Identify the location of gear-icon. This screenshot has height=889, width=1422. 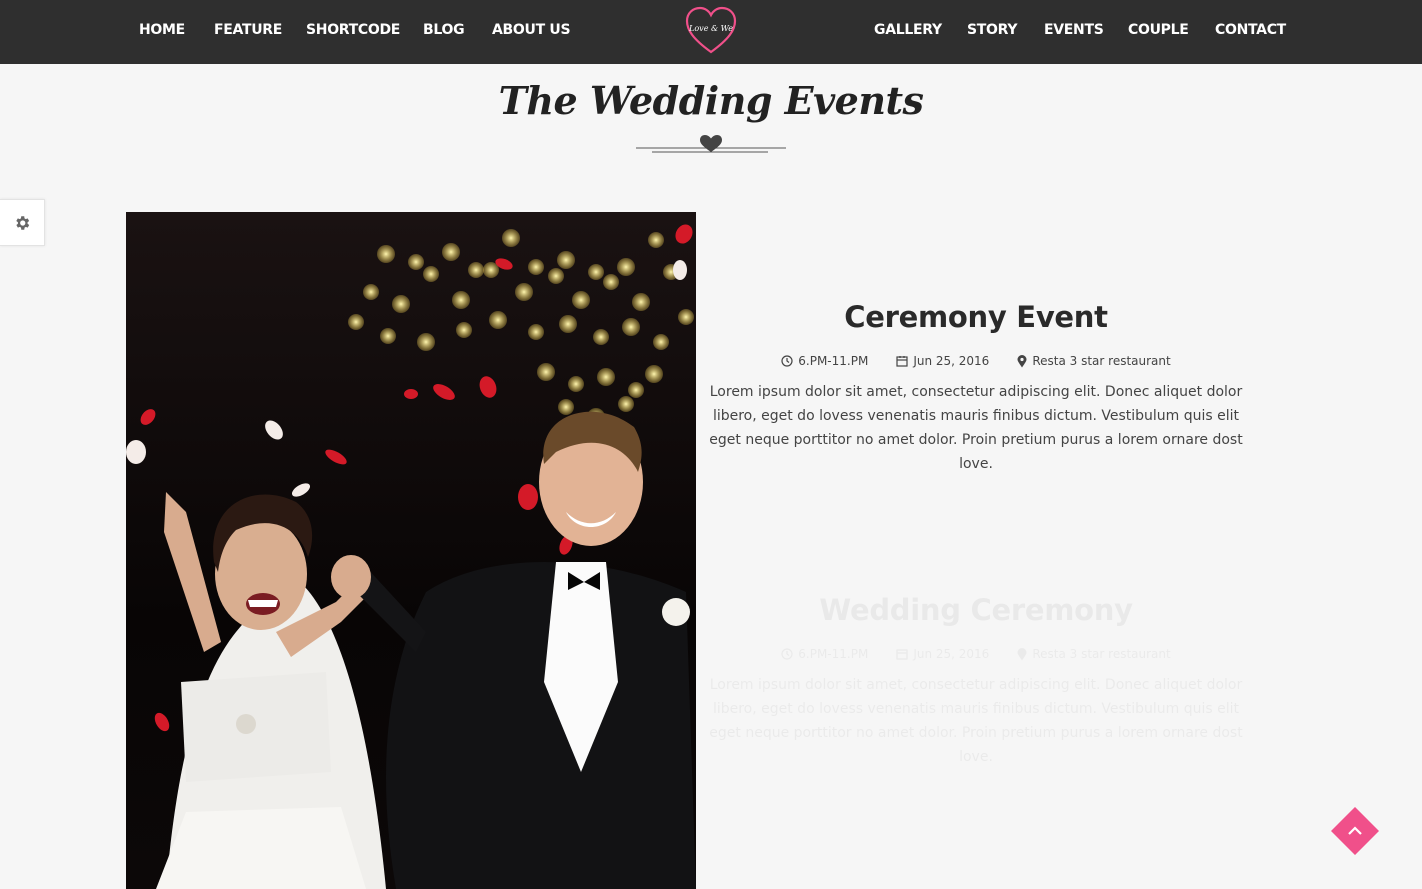
(23, 222).